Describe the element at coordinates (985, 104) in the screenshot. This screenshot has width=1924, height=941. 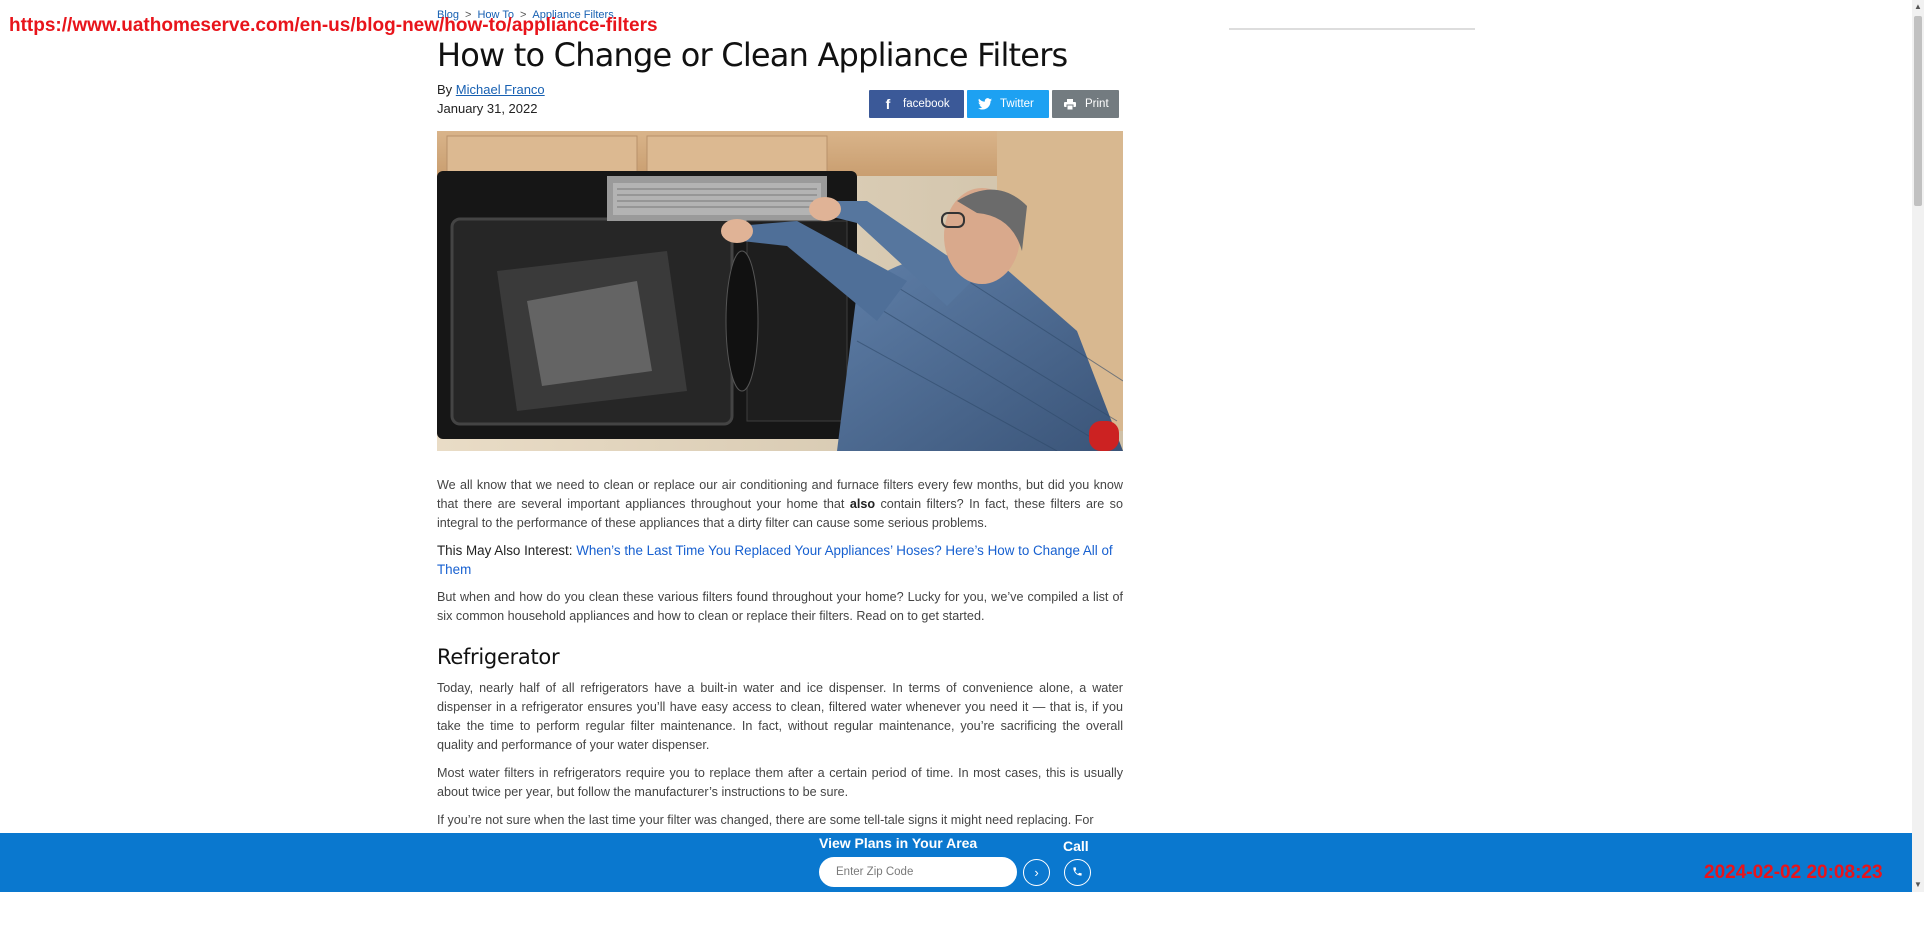
I see `twitter-bird-icon` at that location.